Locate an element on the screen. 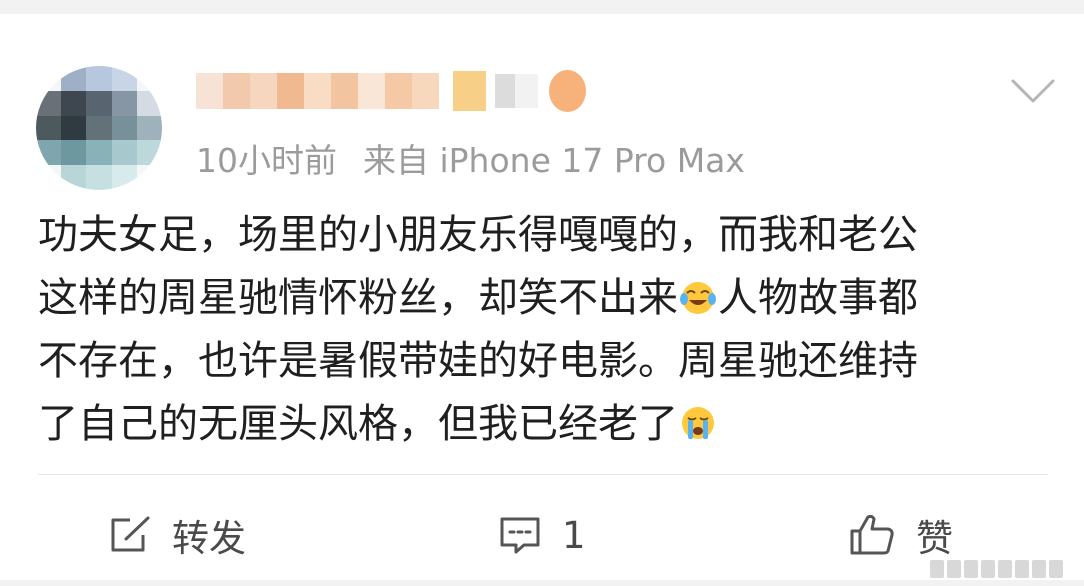  comment-button: 1 is located at coordinates (542, 535).